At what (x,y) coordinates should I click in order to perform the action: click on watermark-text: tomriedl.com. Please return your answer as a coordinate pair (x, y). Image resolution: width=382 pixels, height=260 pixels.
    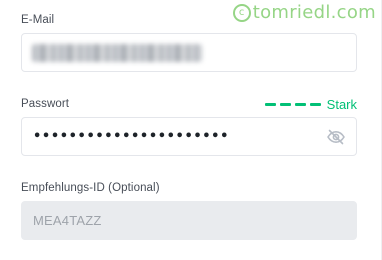
    Looking at the image, I should click on (314, 12).